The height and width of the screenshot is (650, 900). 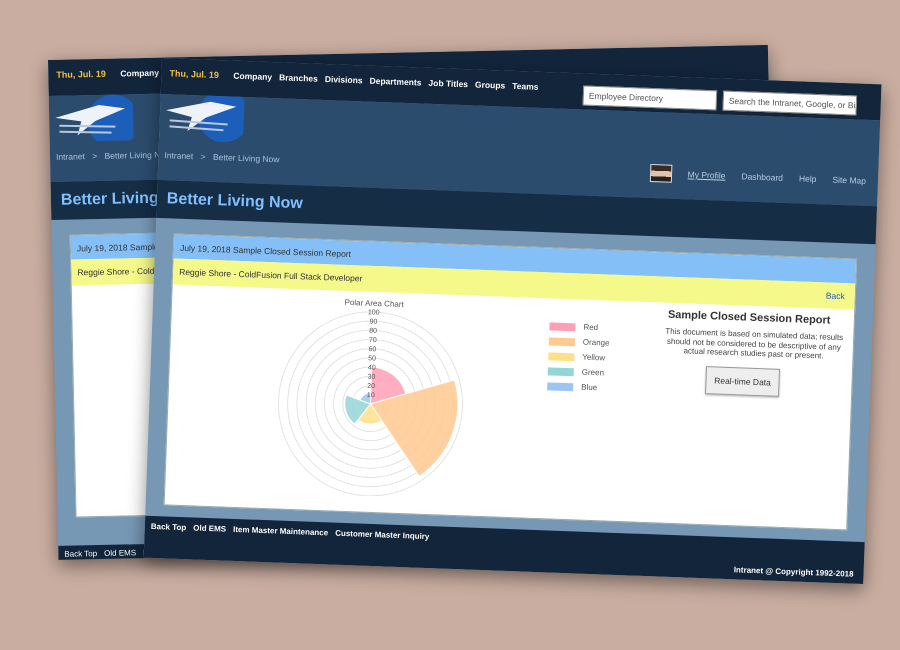 What do you see at coordinates (589, 387) in the screenshot?
I see `legend-label: Blue` at bounding box center [589, 387].